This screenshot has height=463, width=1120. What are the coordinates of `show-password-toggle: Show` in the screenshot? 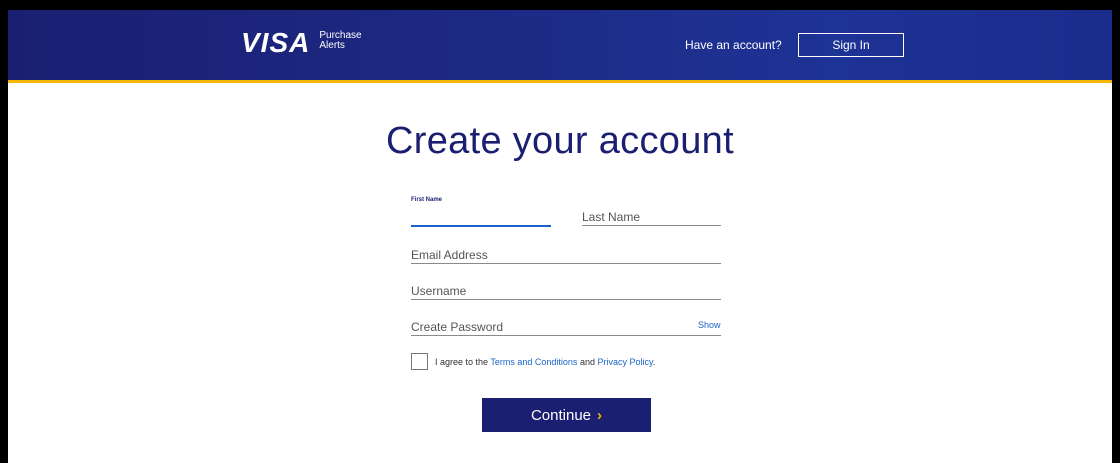 It's located at (709, 325).